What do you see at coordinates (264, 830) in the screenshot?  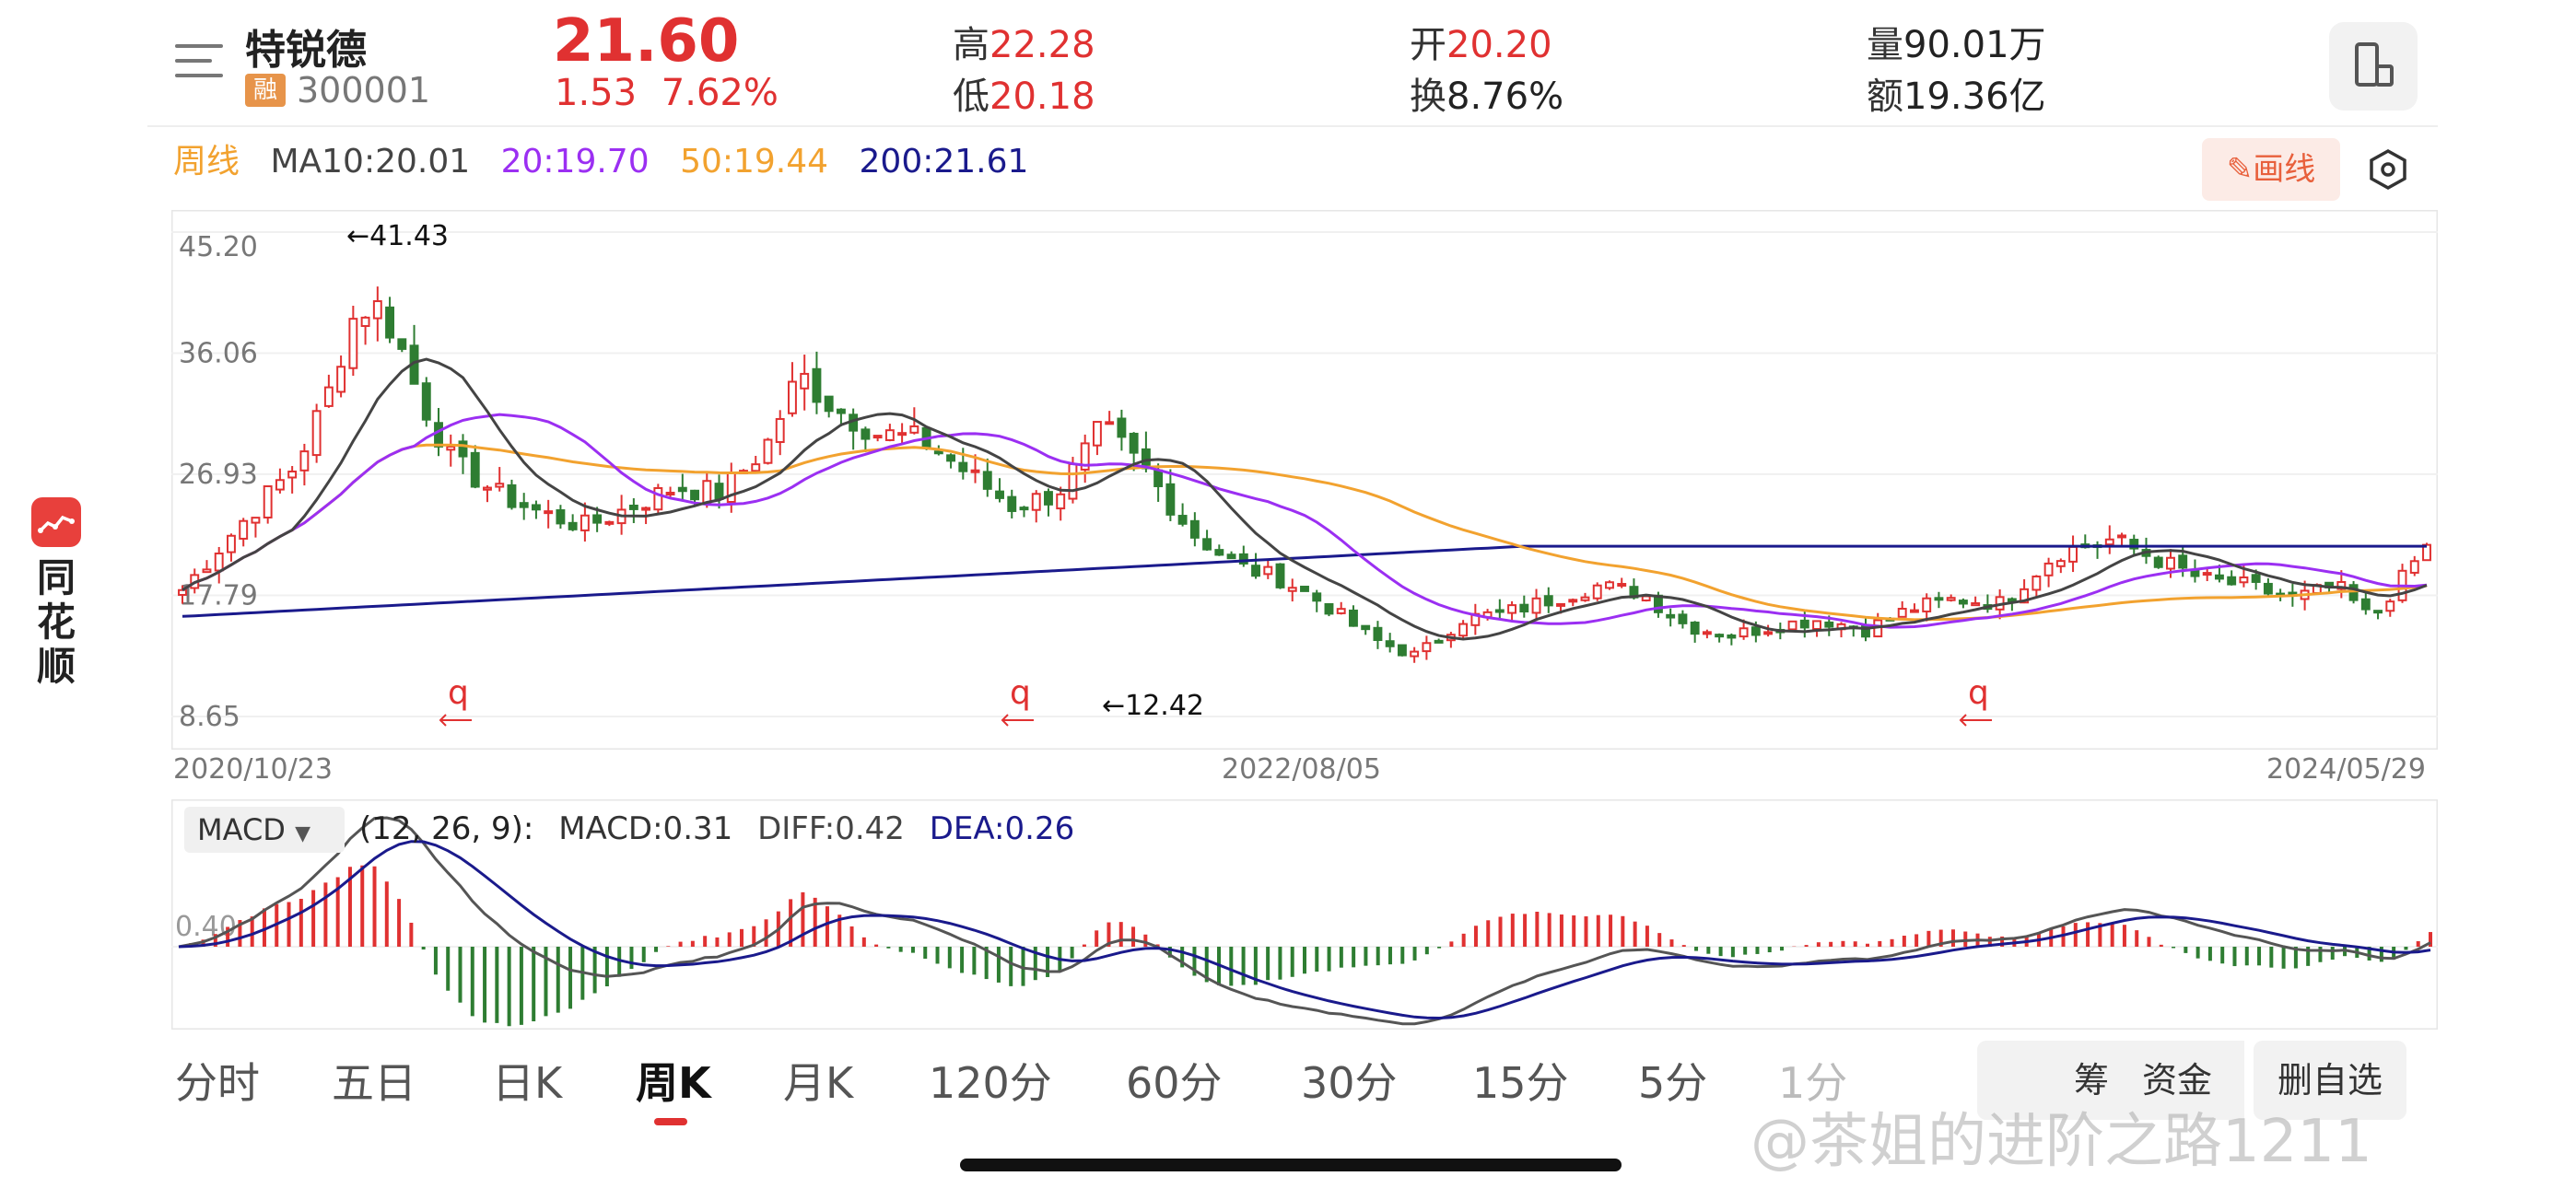 I see `indicator-selector: MACD ▼` at bounding box center [264, 830].